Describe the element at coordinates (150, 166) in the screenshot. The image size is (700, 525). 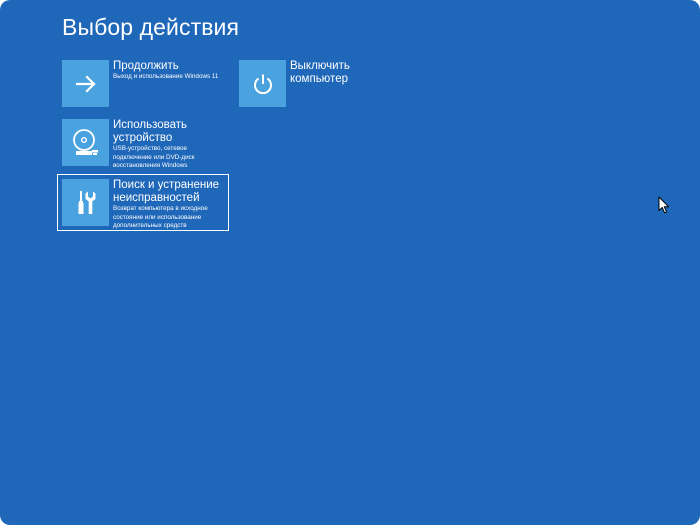
I see `option-use-device-desc-line-3: восстановления Windows` at that location.